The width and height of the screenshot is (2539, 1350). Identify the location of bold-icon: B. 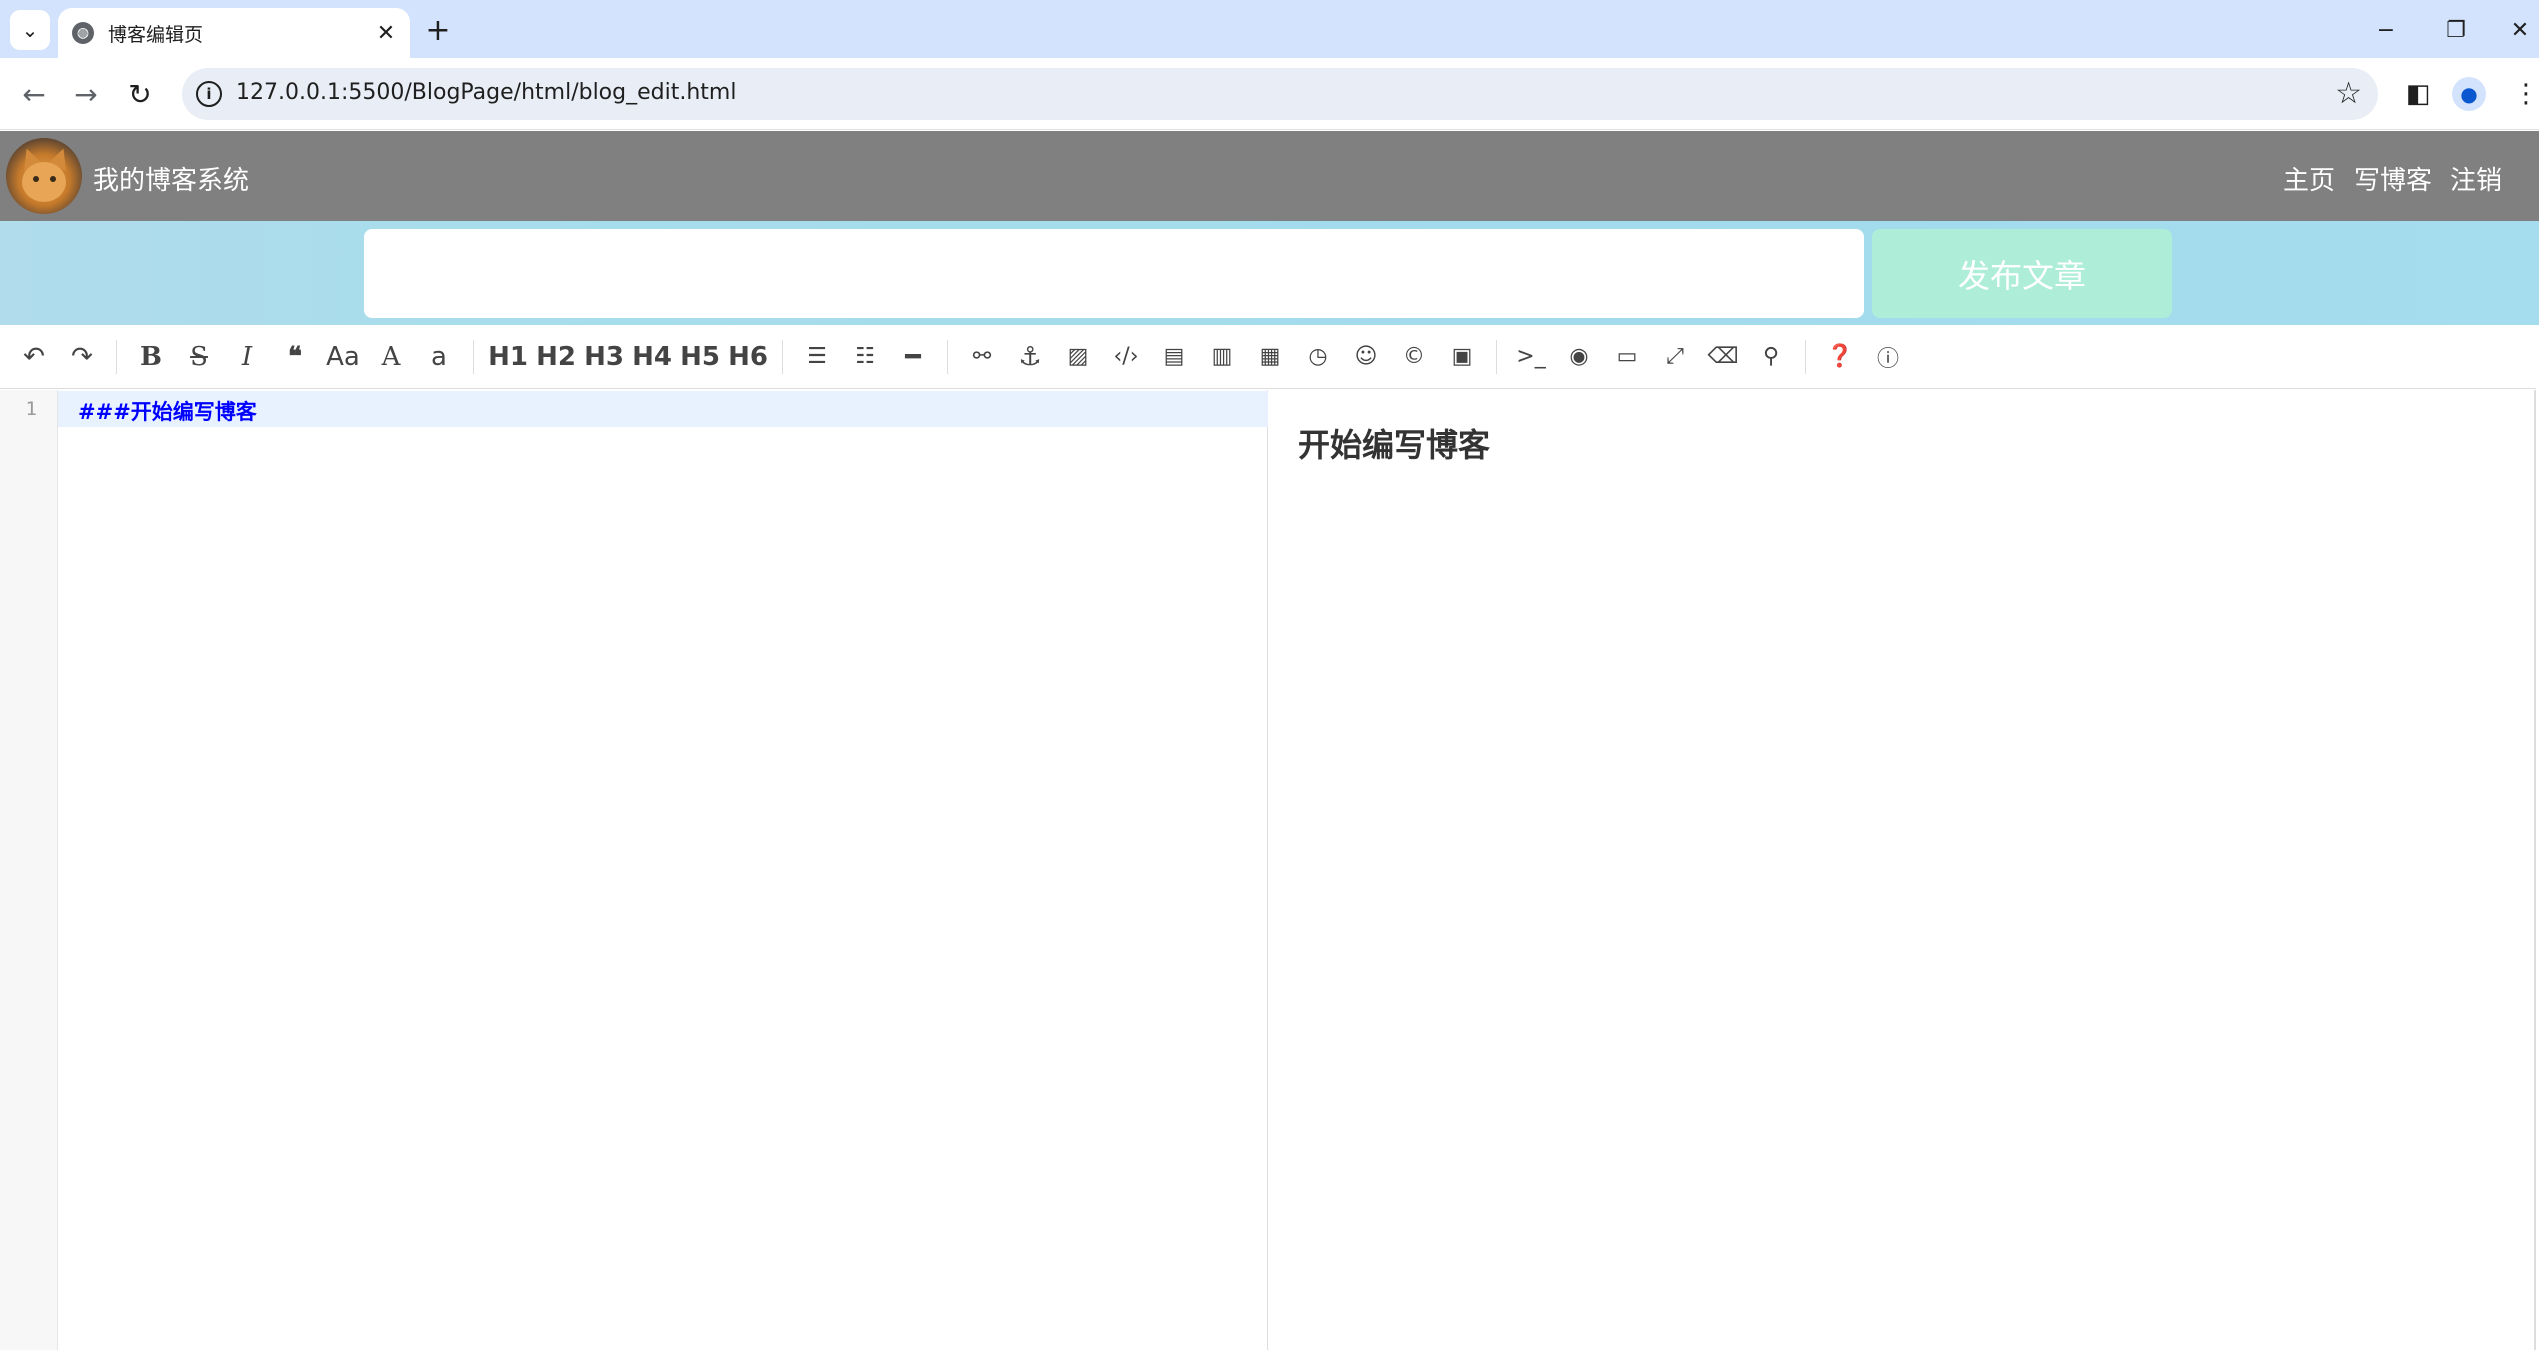
(151, 357).